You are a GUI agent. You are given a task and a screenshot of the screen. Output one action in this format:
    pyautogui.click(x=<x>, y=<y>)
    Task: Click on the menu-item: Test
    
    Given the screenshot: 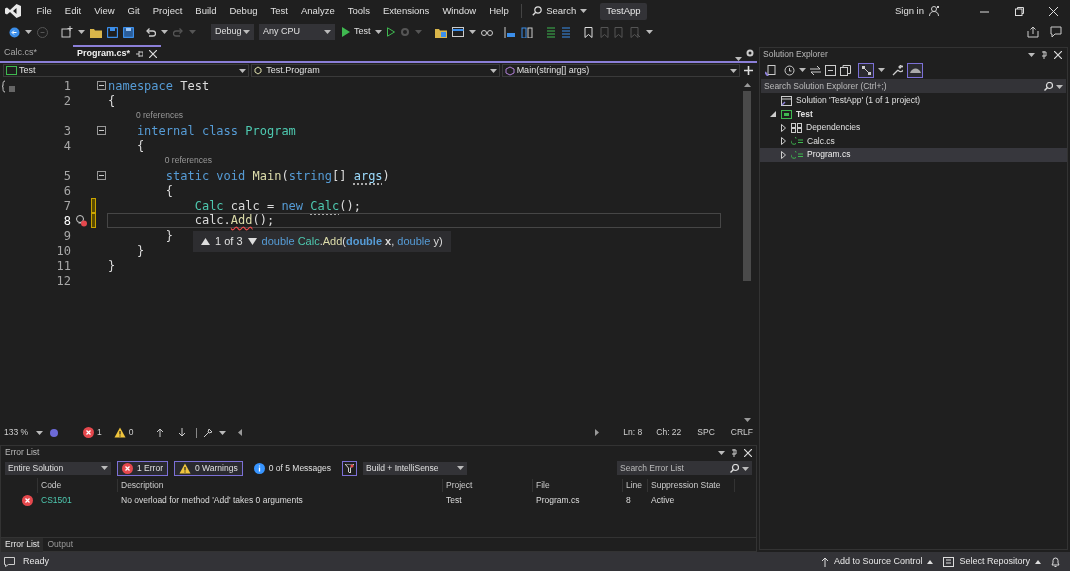 What is the action you would take?
    pyautogui.click(x=279, y=11)
    